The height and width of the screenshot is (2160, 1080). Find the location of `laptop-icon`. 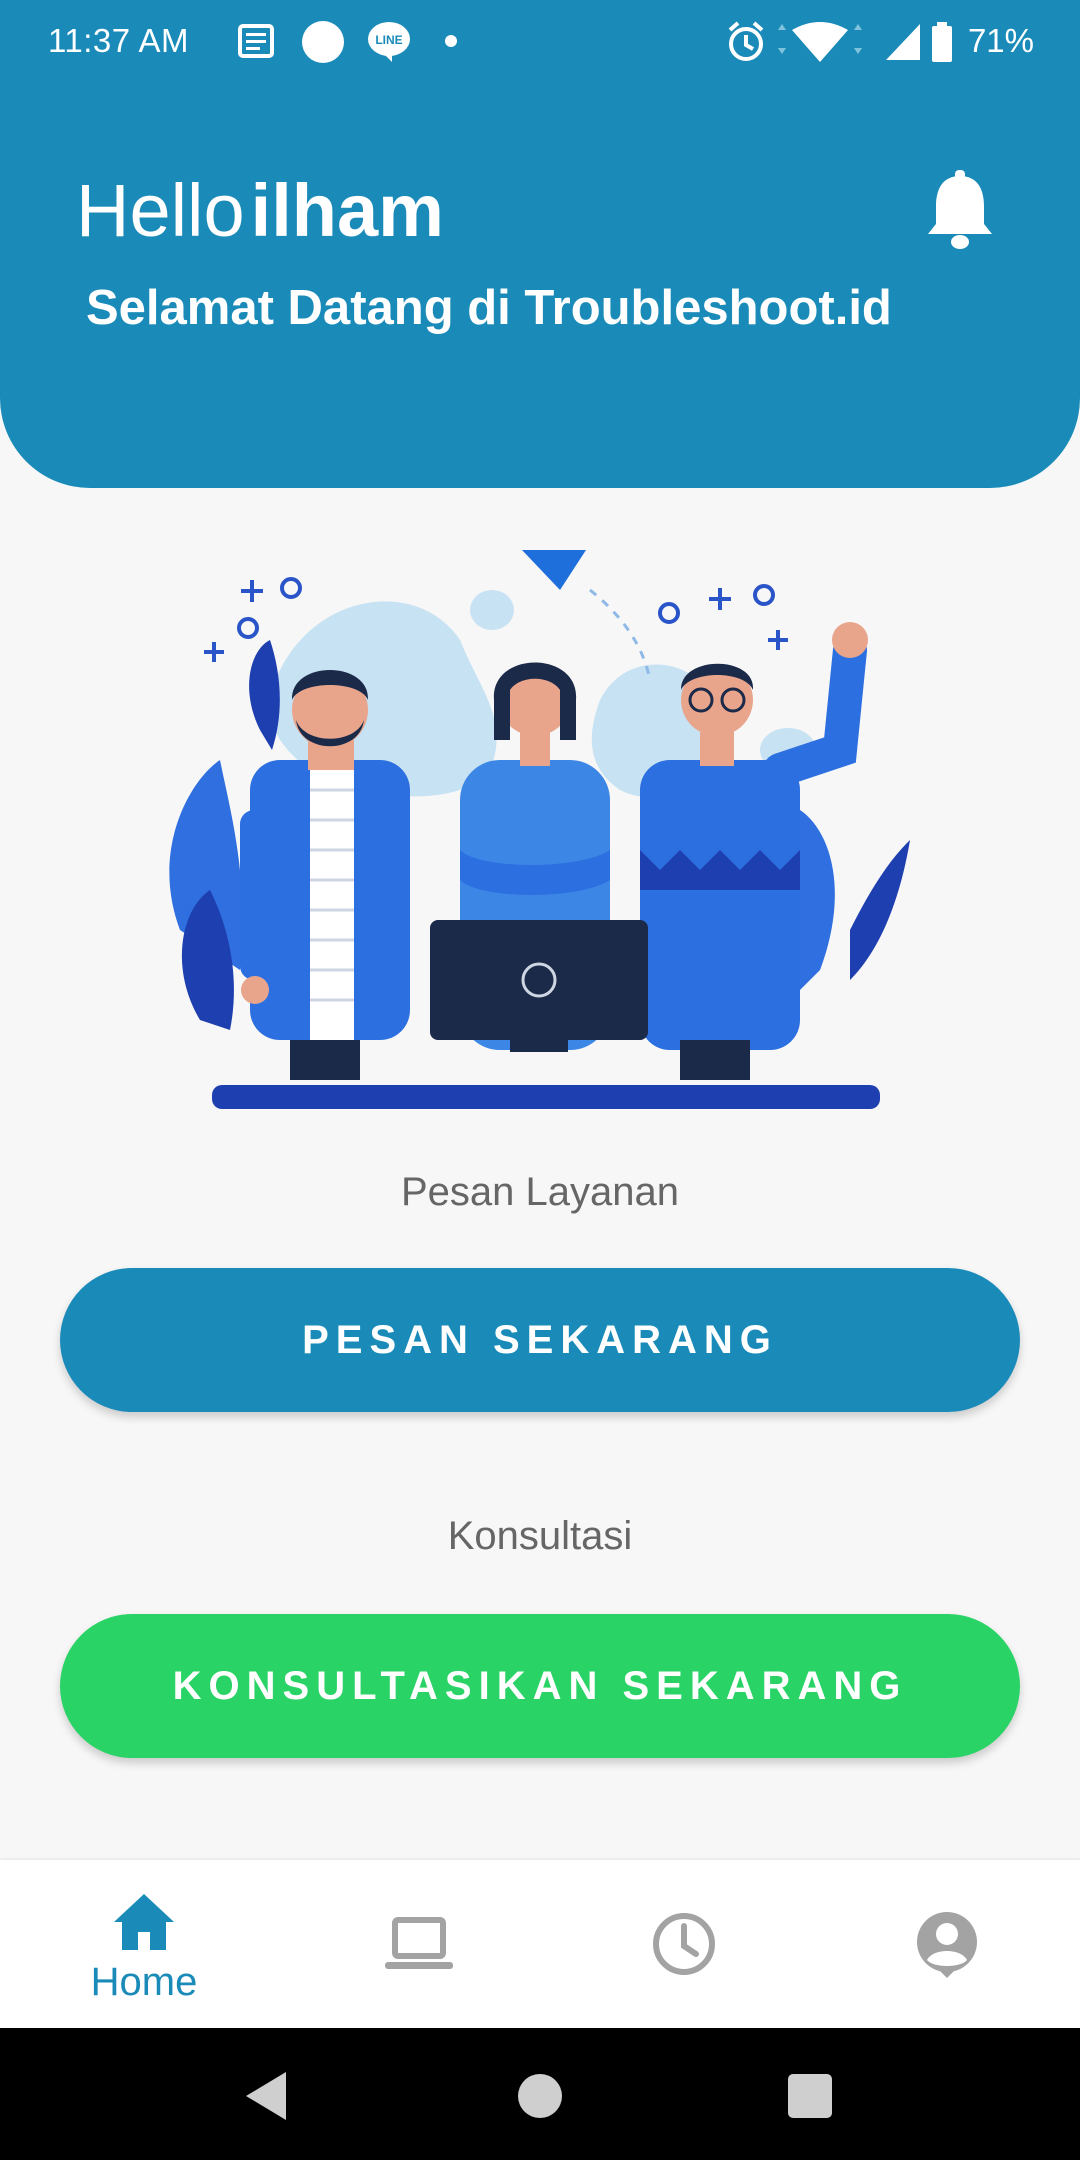

laptop-icon is located at coordinates (419, 1943).